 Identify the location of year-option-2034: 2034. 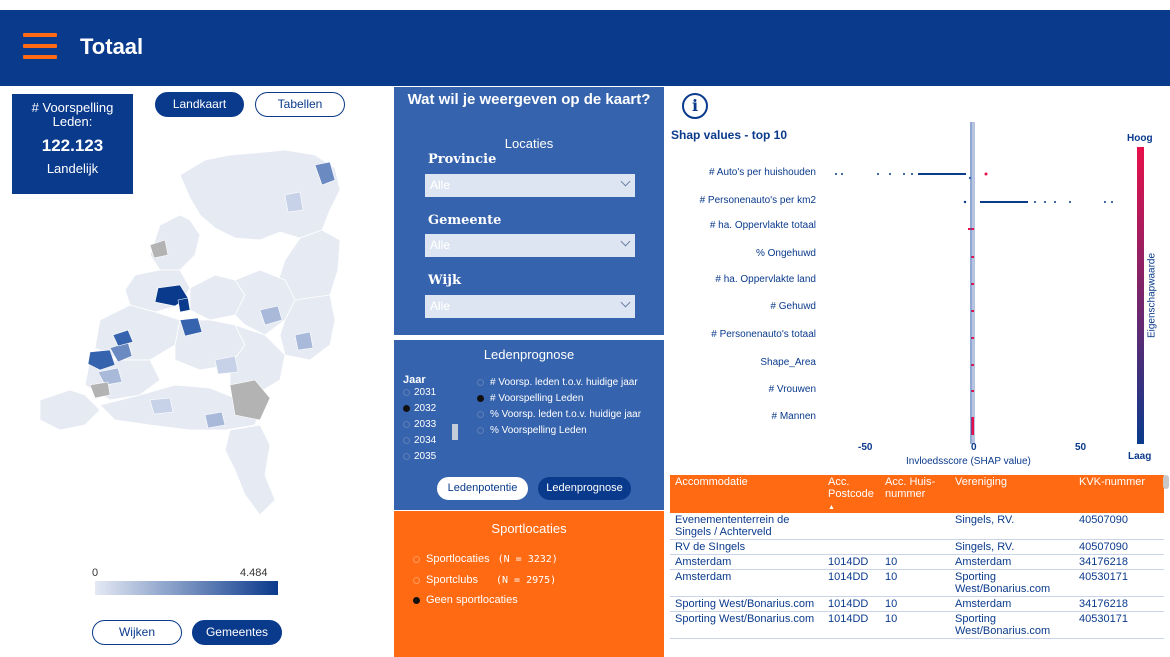
(419, 440).